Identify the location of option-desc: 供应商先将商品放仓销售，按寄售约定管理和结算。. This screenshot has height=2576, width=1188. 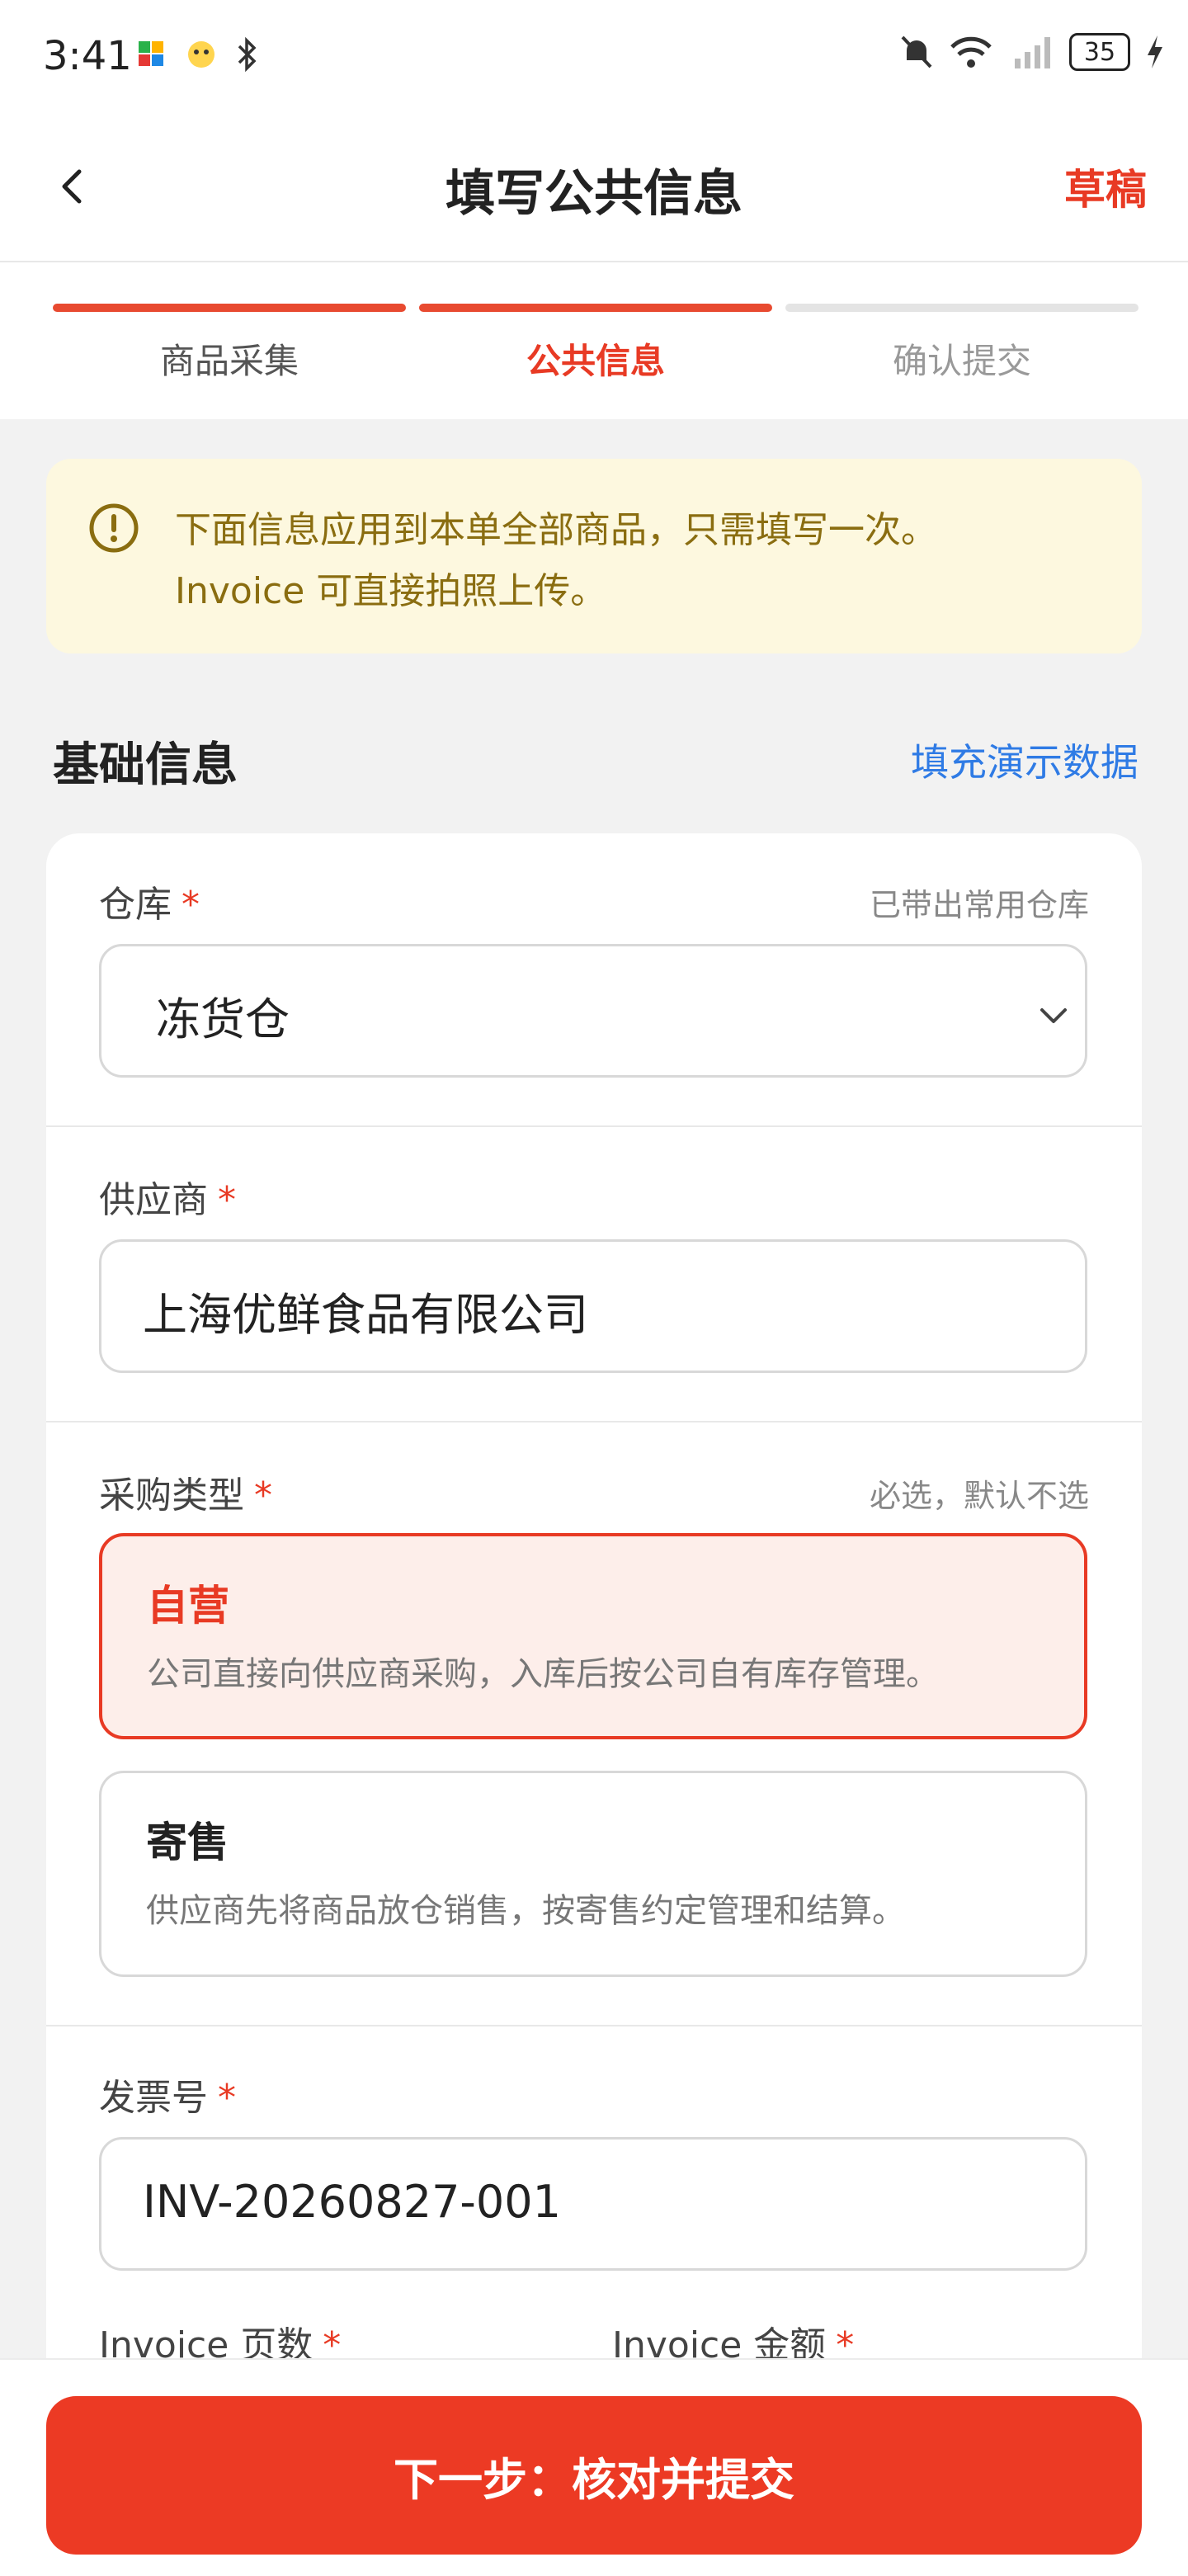
(525, 1911).